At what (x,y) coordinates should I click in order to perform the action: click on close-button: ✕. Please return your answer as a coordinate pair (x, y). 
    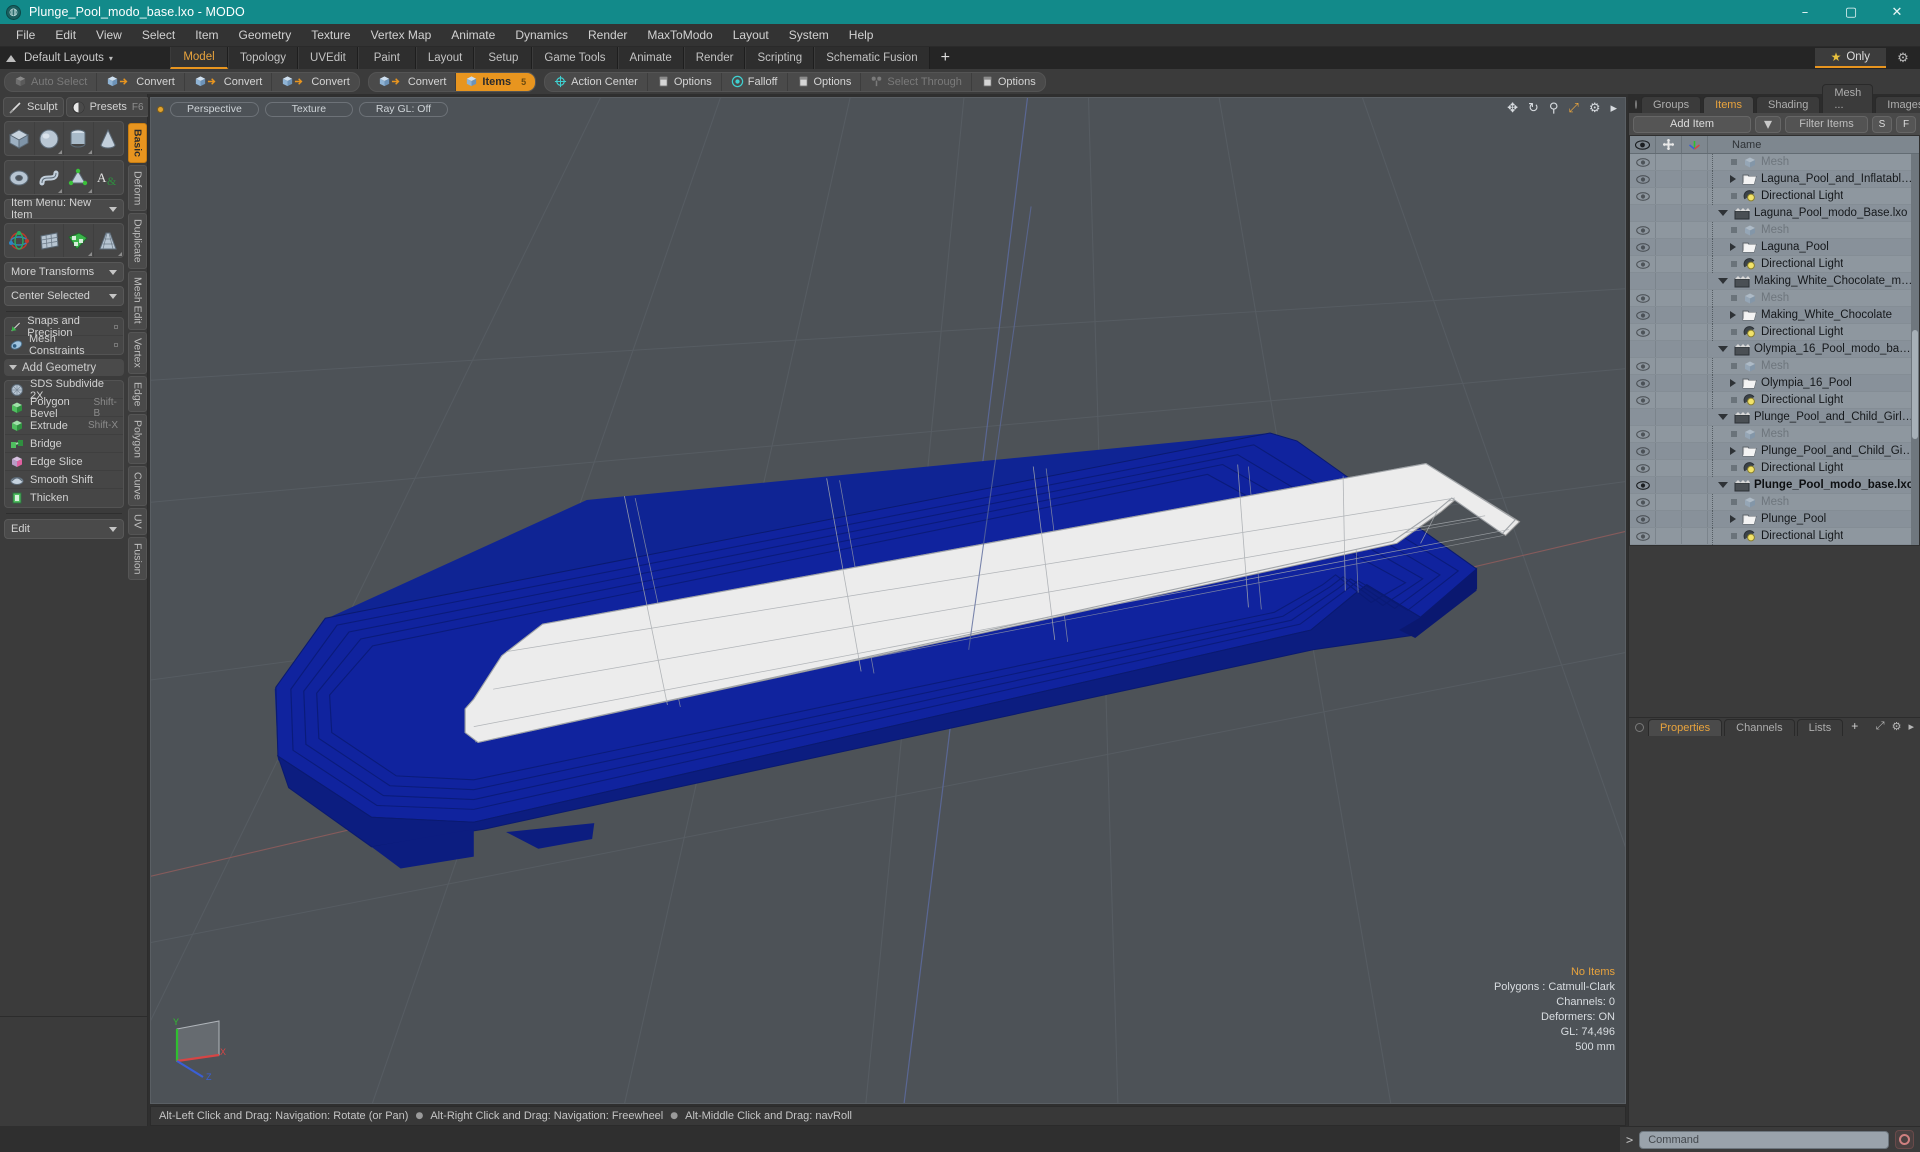
    Looking at the image, I should click on (1897, 12).